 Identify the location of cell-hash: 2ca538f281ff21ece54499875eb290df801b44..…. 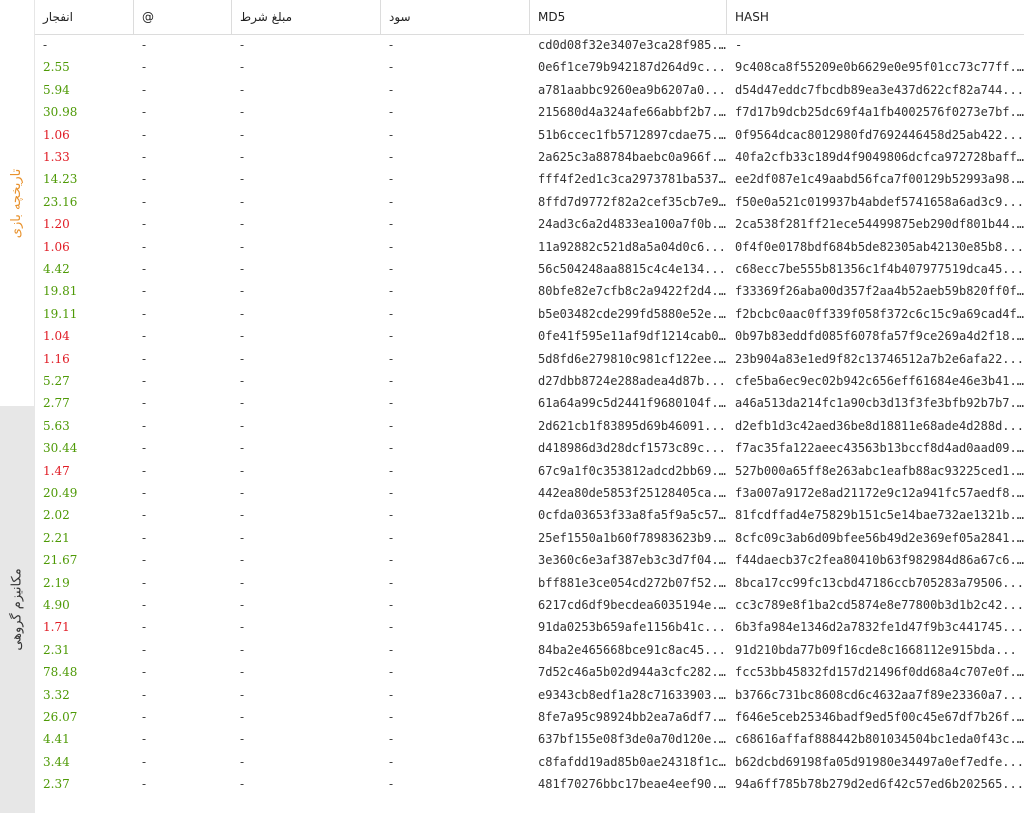
(879, 224).